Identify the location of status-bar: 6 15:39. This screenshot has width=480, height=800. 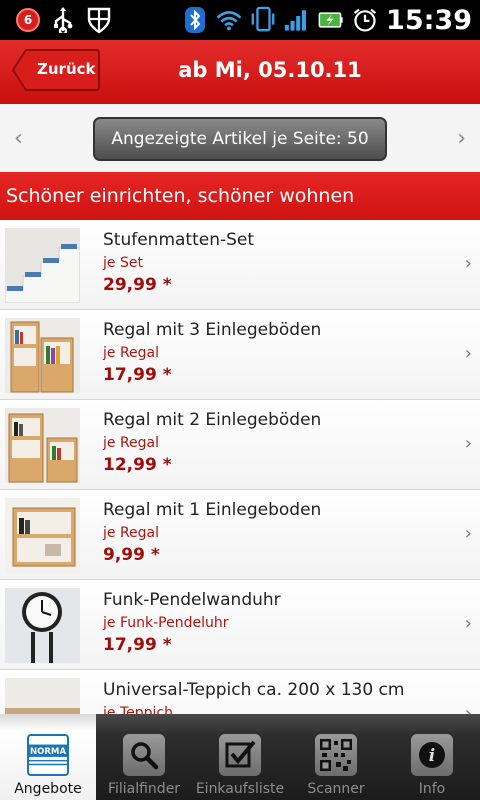
(240, 20).